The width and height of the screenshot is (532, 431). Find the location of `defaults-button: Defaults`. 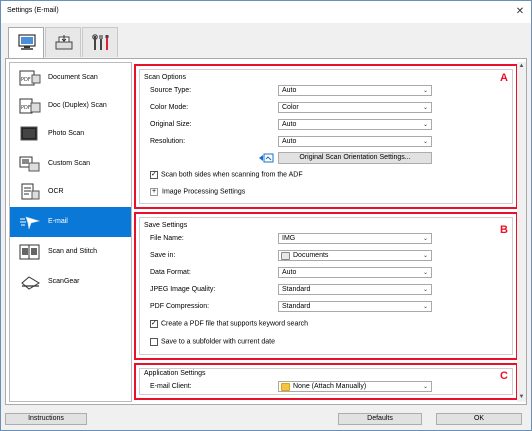

defaults-button: Defaults is located at coordinates (380, 419).